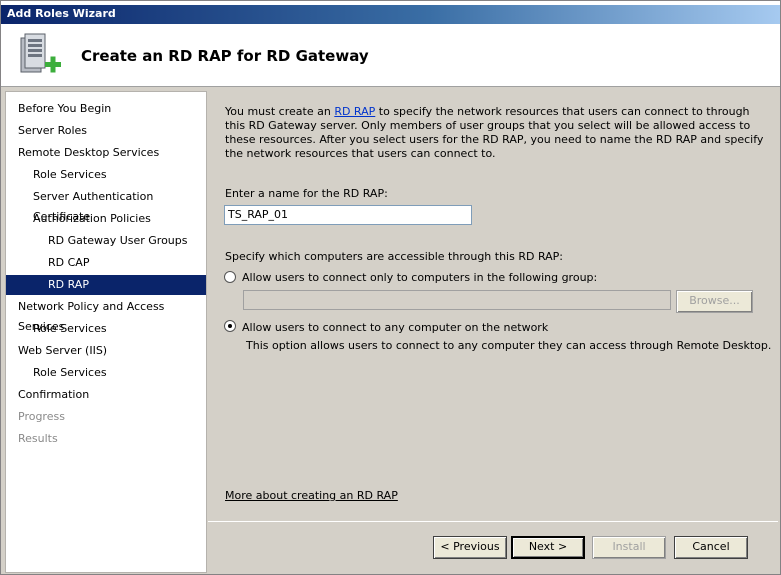 The image size is (781, 575). Describe the element at coordinates (106, 395) in the screenshot. I see `step-confirmation: Confirmation` at that location.